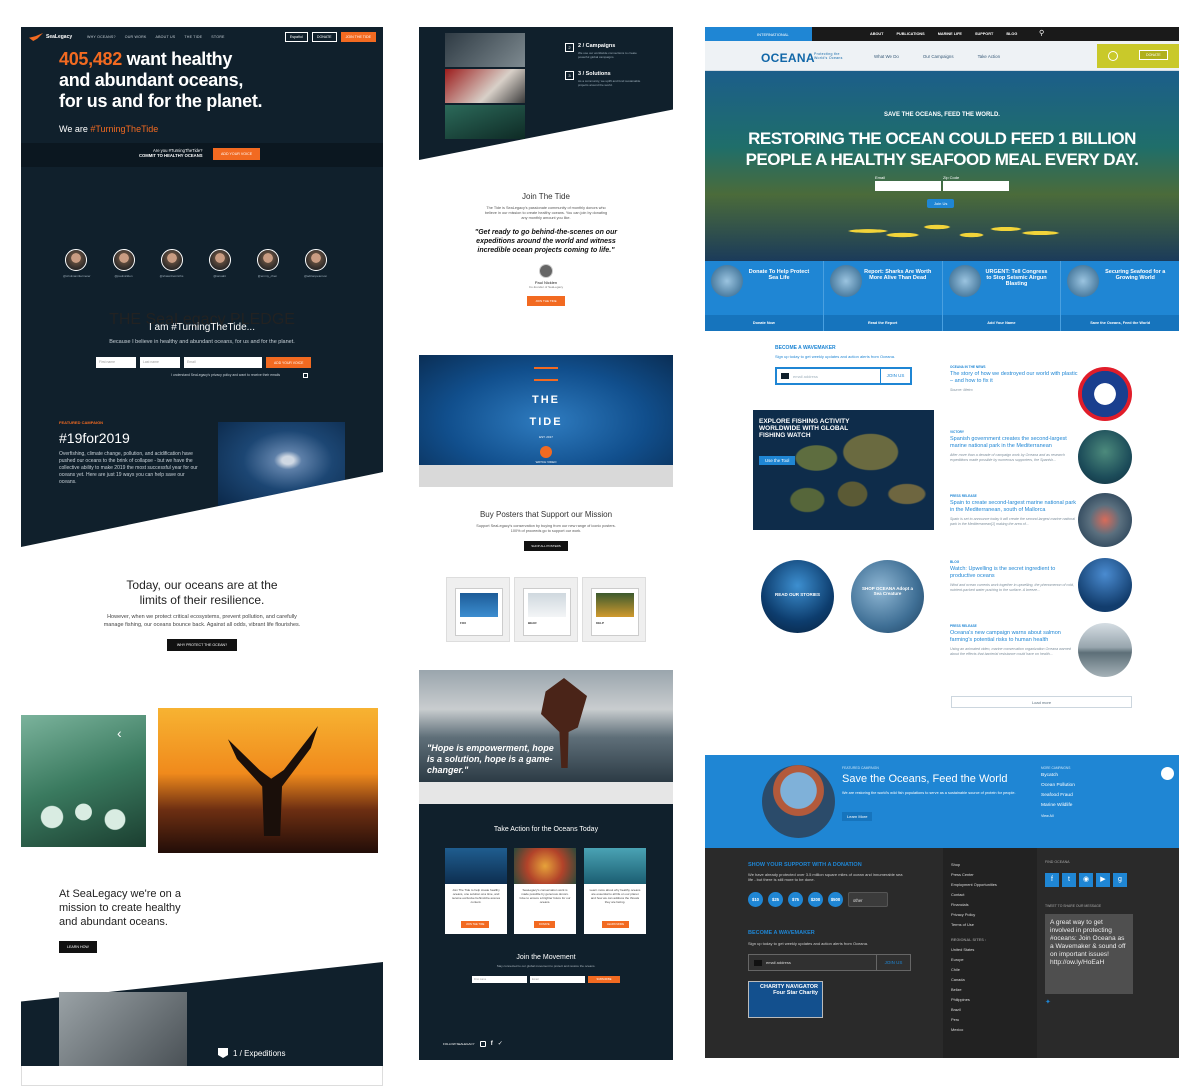  What do you see at coordinates (989, 56) in the screenshot?
I see `nav-take-action: Take Action` at bounding box center [989, 56].